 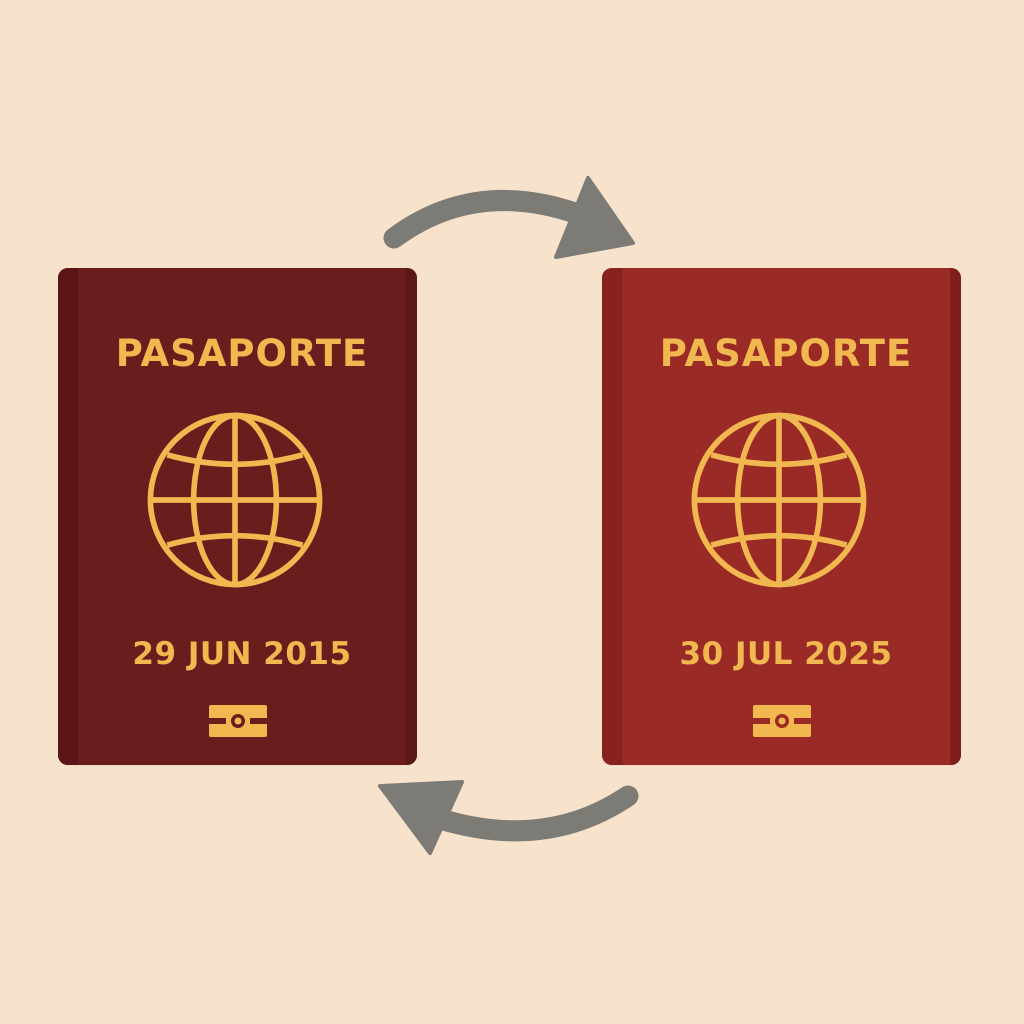 What do you see at coordinates (786, 654) in the screenshot?
I see `passport-date: 30 JUL 2025` at bounding box center [786, 654].